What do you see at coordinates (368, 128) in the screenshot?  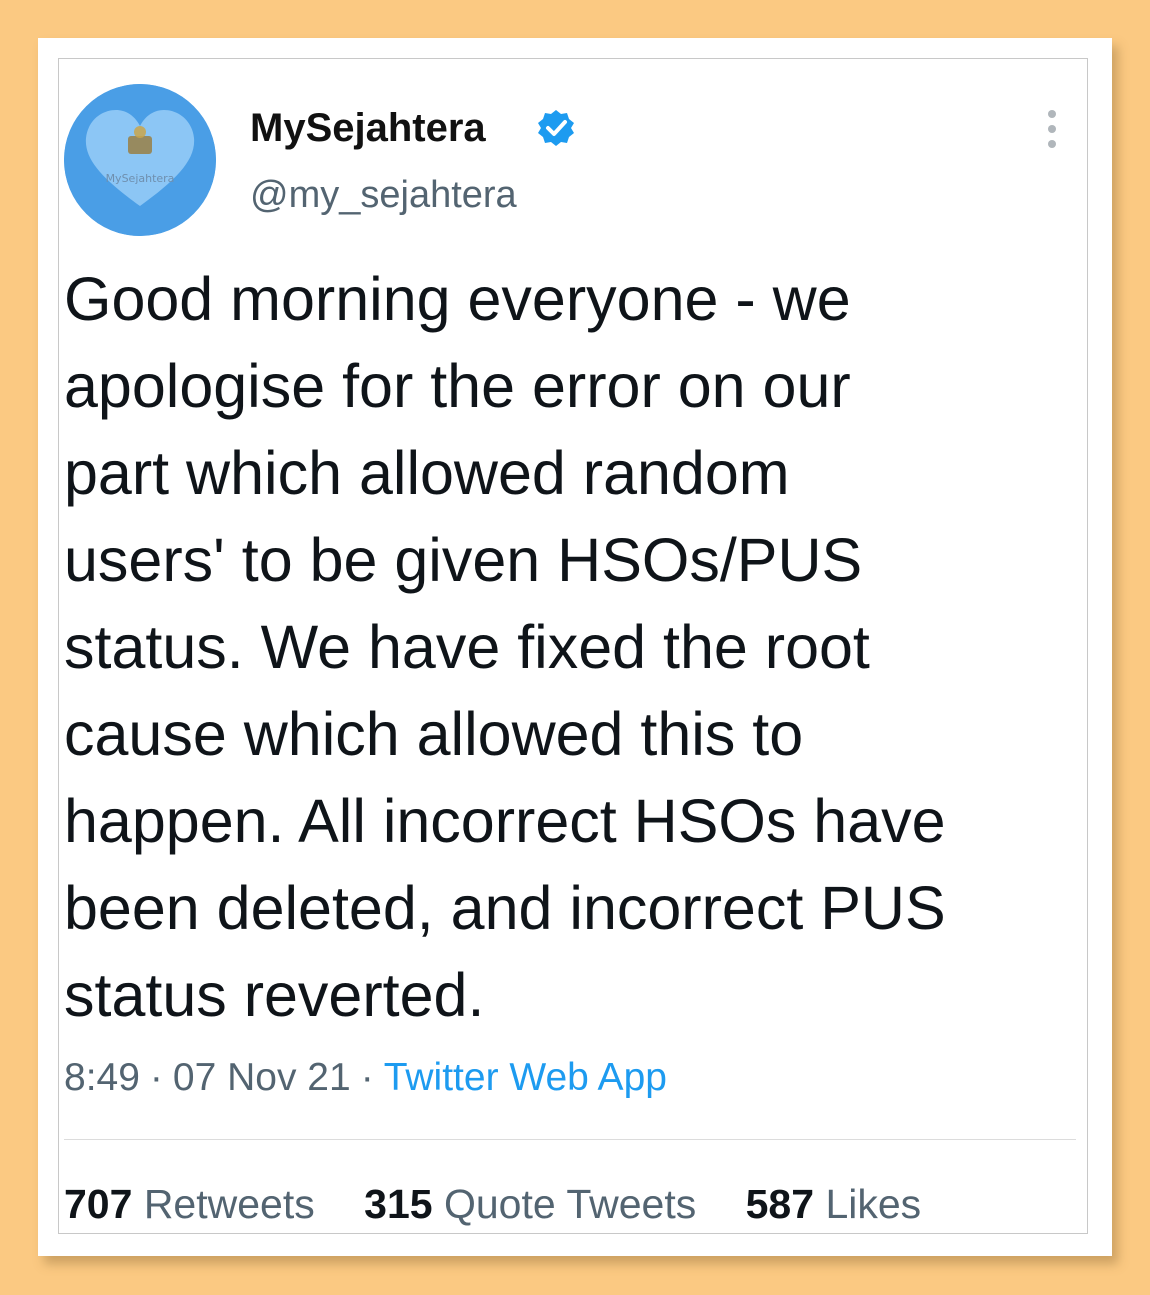 I see `author-display-name: MySejahtera` at bounding box center [368, 128].